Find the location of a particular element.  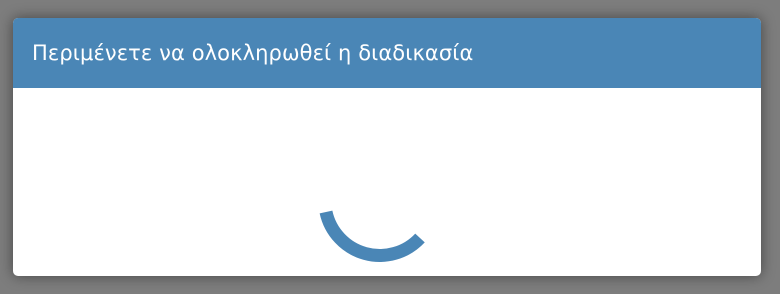

loading-spinner-icon is located at coordinates (372, 236).